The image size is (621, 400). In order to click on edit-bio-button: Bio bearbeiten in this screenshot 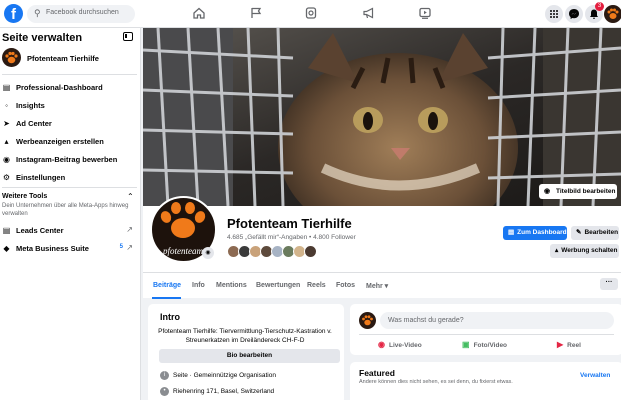, I will do `click(249, 356)`.